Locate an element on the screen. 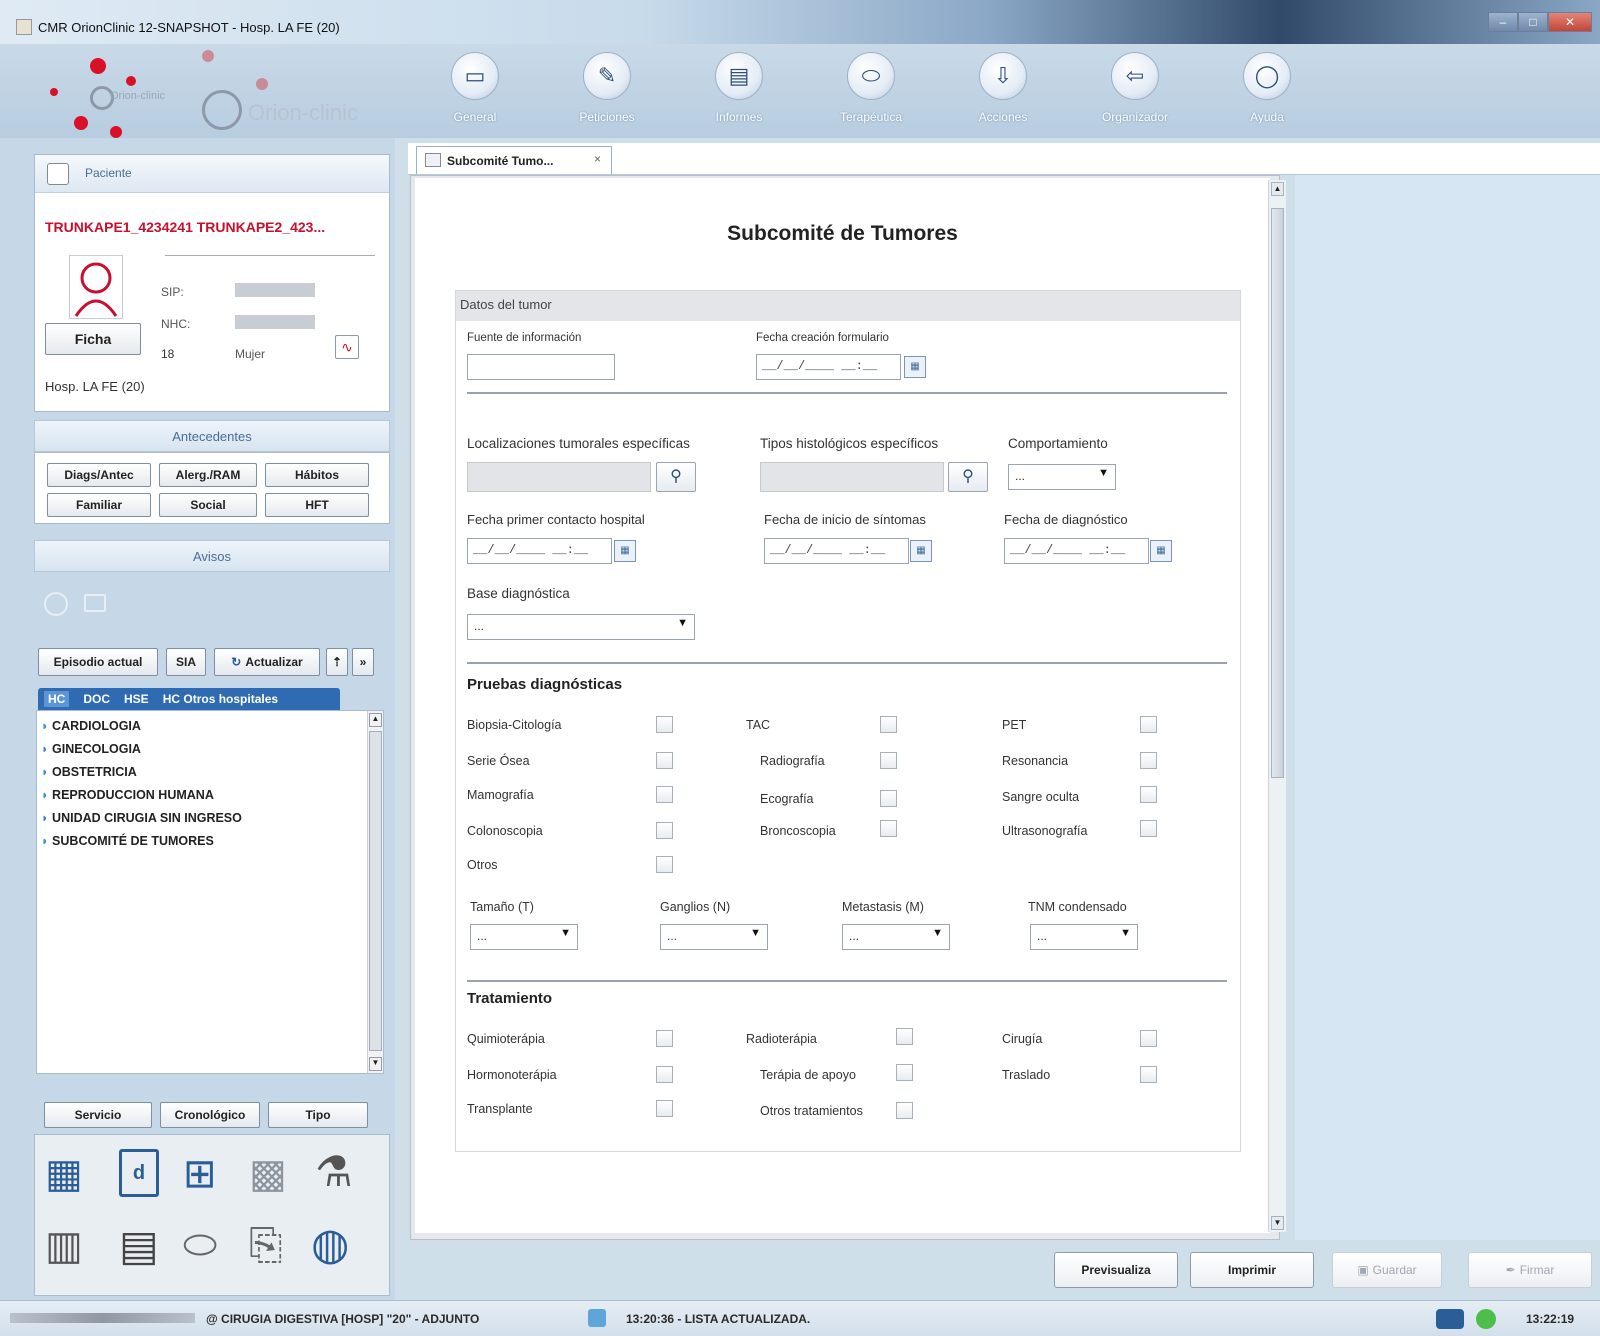 The width and height of the screenshot is (1600, 1336). tree-item: ◗ OBSTETRICIA is located at coordinates (141, 772).